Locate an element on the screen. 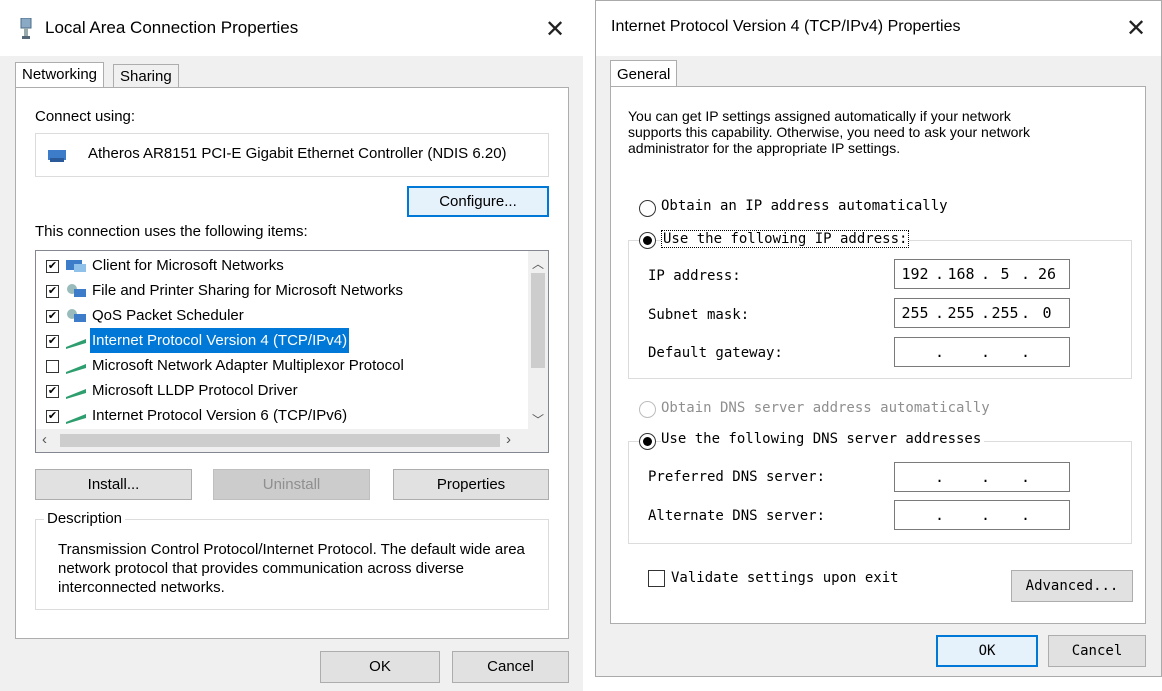  alternate-dns-field: . . . is located at coordinates (982, 515).